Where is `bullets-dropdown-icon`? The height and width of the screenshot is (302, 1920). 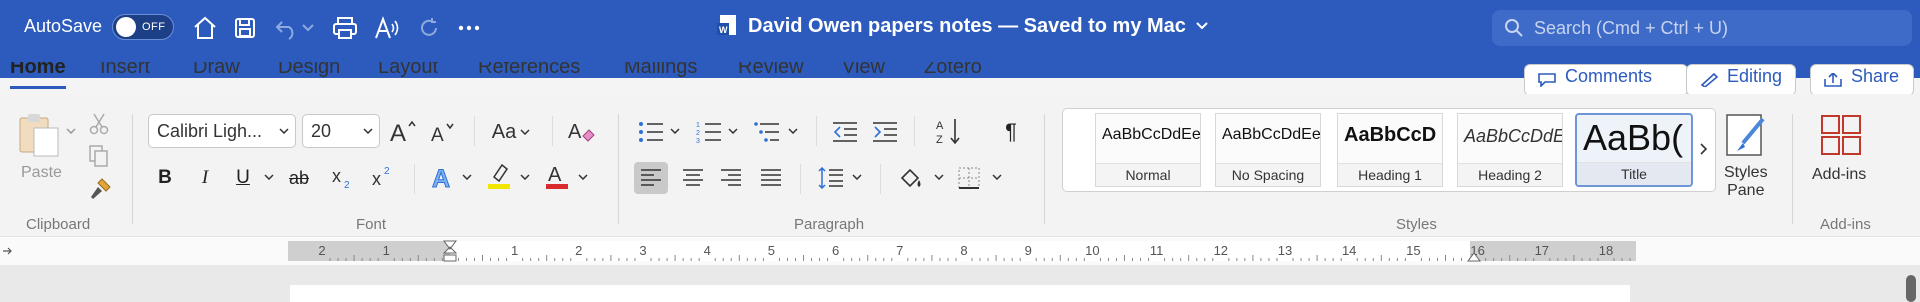
bullets-dropdown-icon is located at coordinates (675, 131).